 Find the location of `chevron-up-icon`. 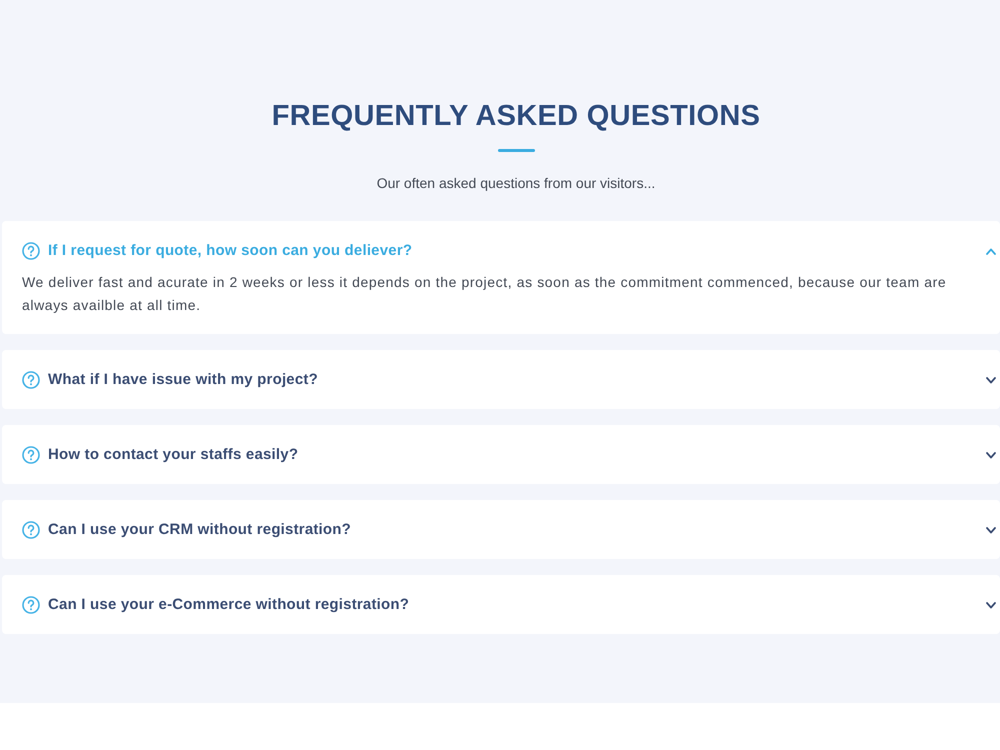

chevron-up-icon is located at coordinates (991, 251).